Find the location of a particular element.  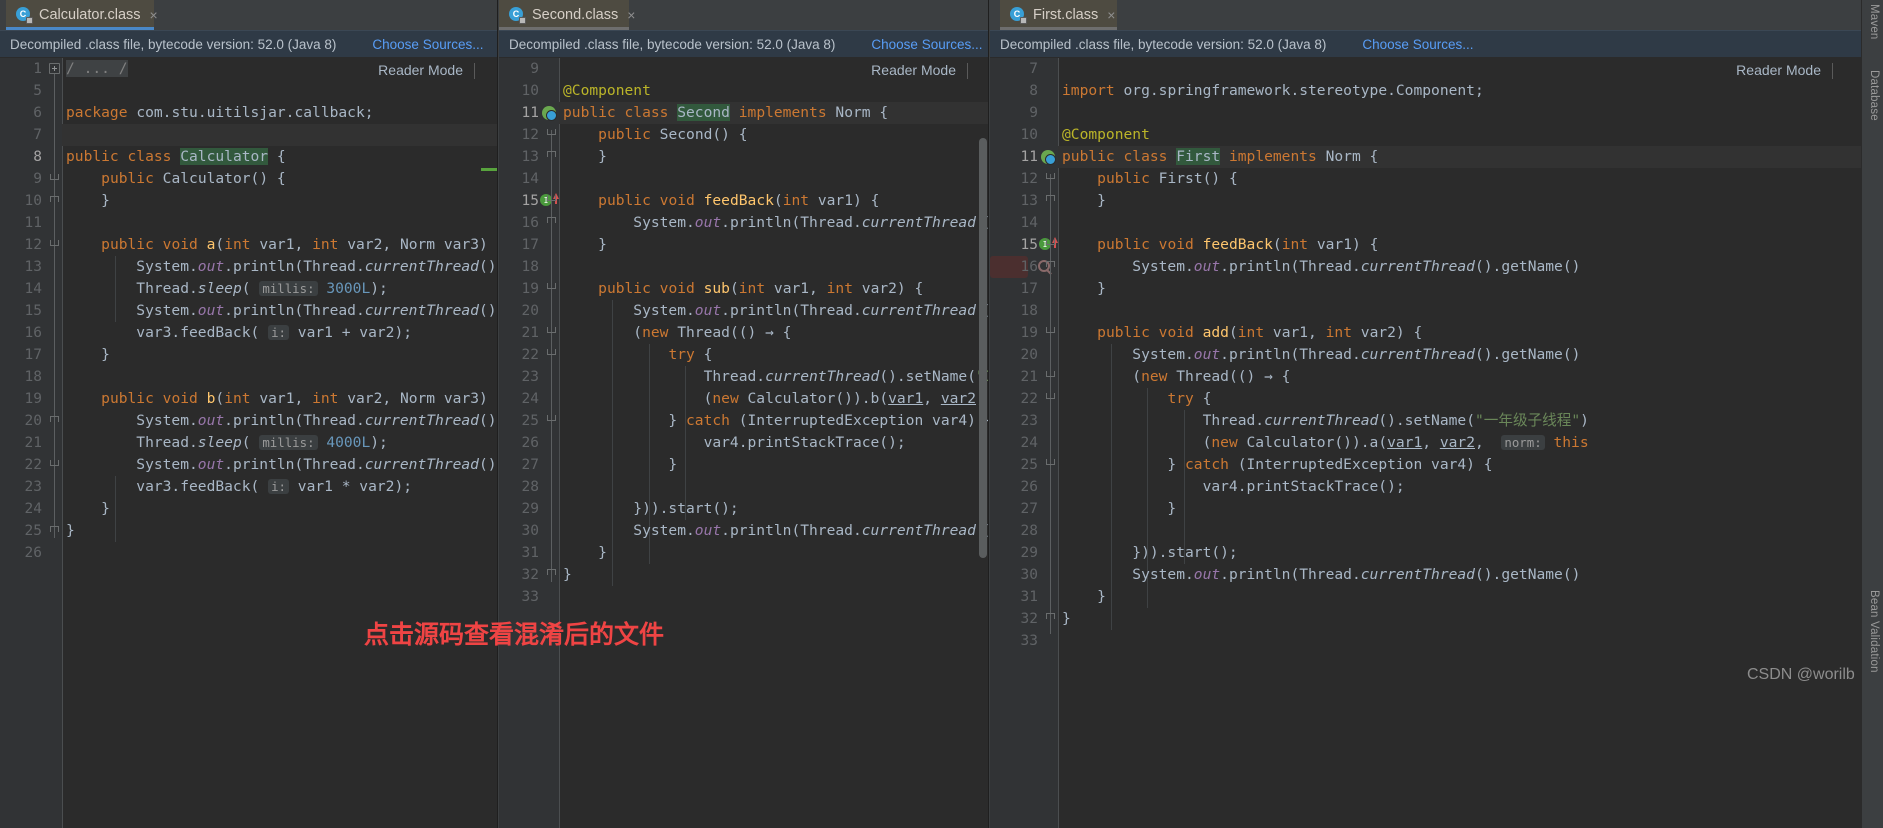

code-line: public void add(int var1, int var2) { is located at coordinates (1242, 333).